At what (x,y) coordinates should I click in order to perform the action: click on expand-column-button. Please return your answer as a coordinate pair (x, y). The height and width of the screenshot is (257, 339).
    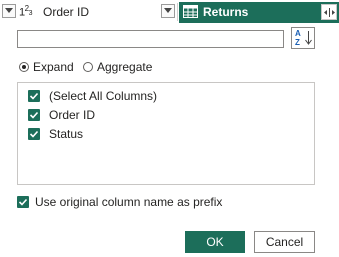
    Looking at the image, I should click on (329, 12).